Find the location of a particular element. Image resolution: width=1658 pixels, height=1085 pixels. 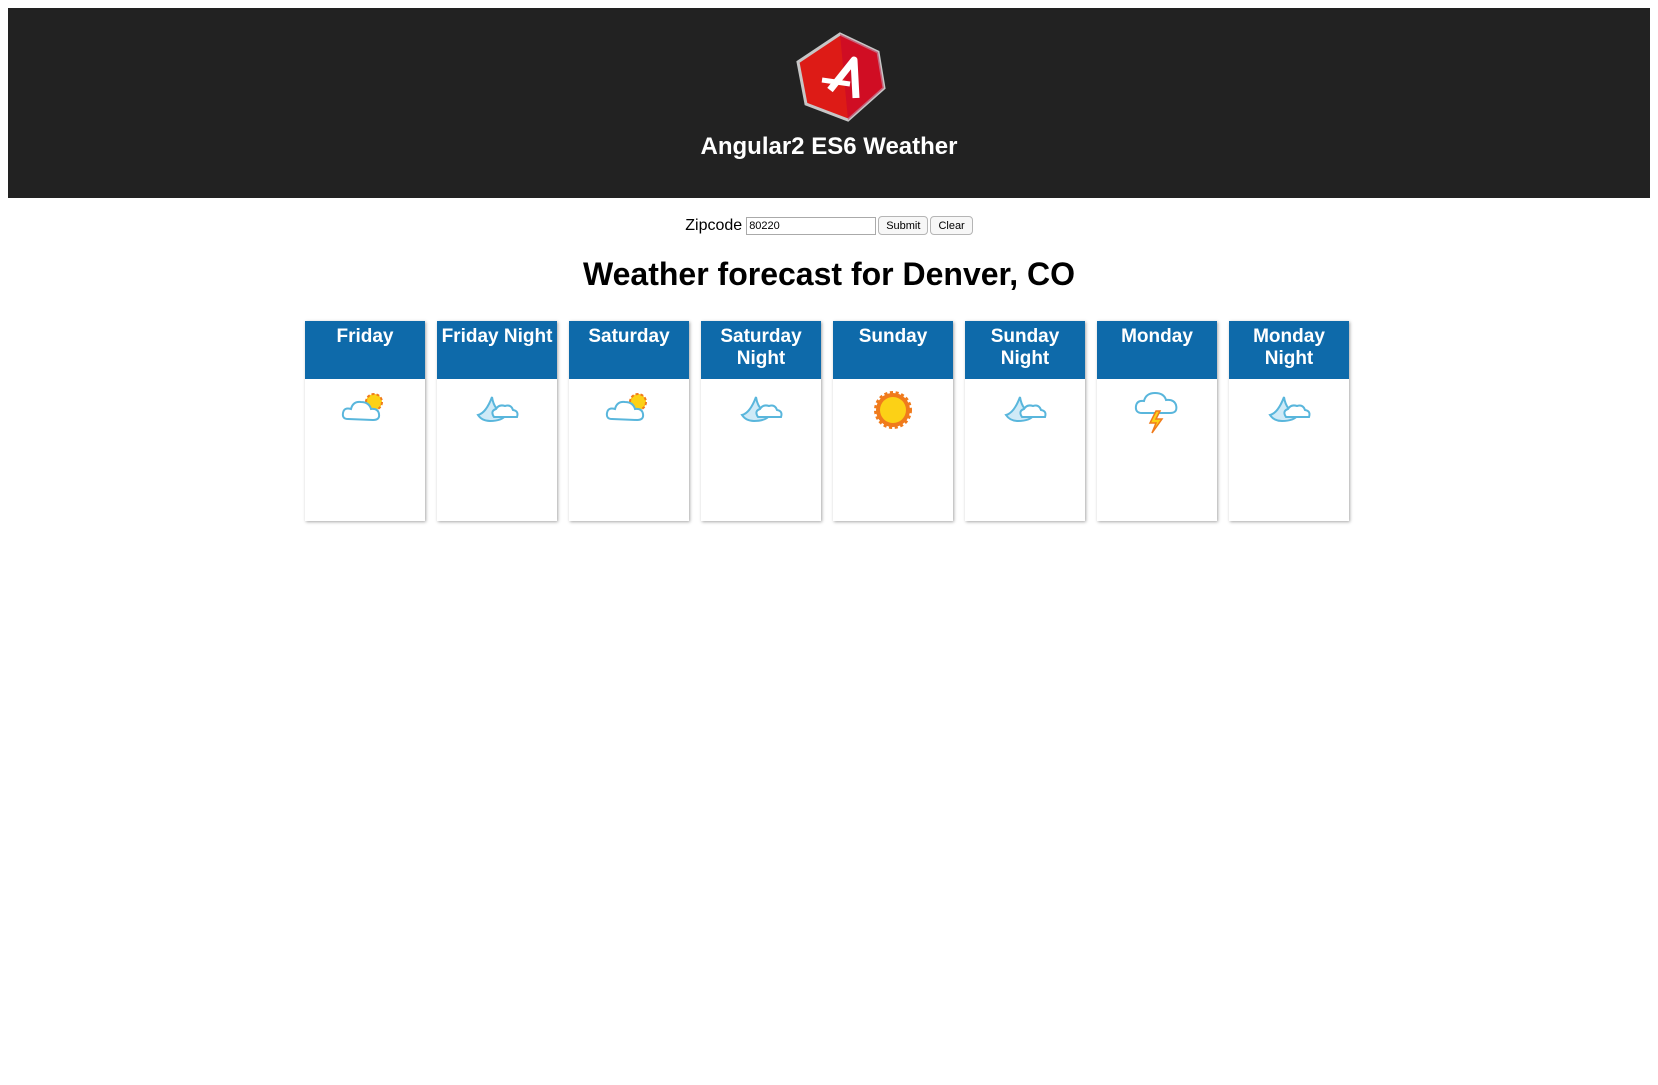

clear-button: Clear is located at coordinates (951, 225).